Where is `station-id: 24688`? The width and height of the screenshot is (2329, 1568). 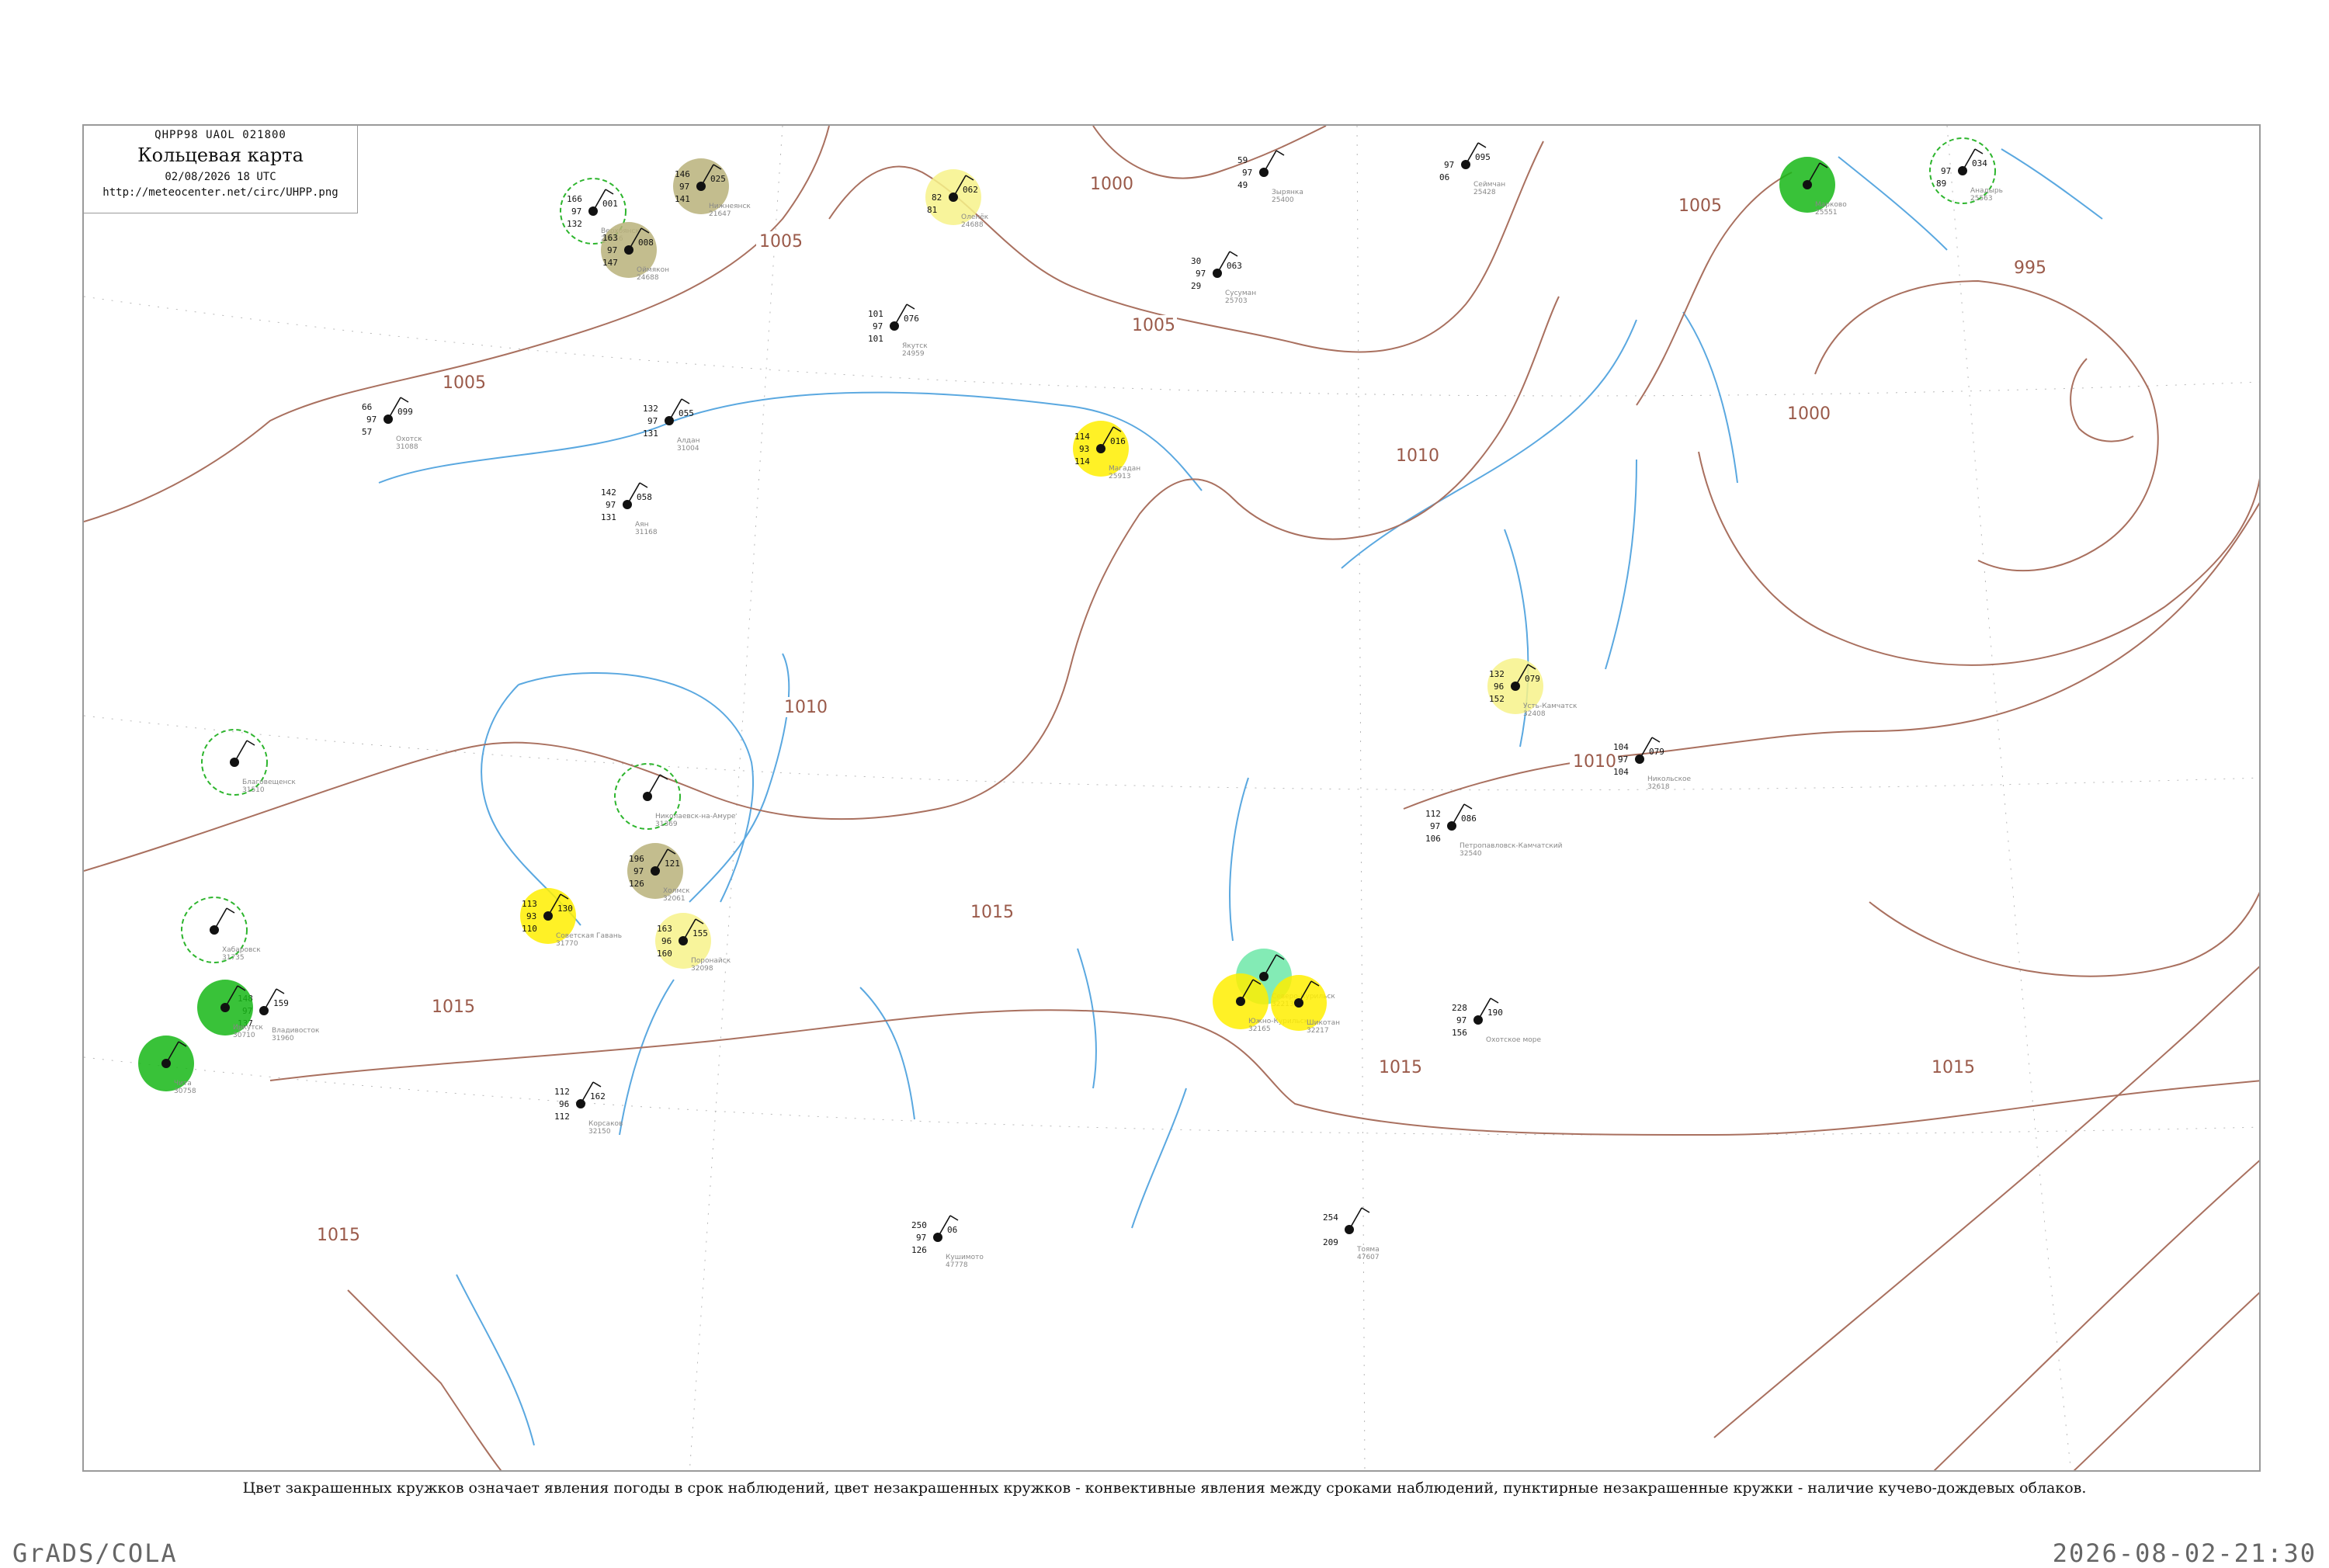
station-id: 24688 is located at coordinates (972, 225).